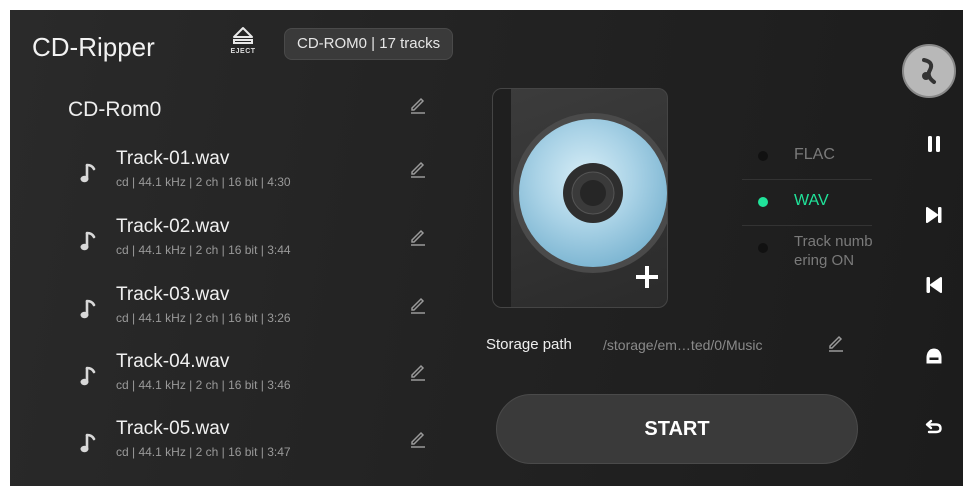  I want to click on pause-icon, so click(934, 144).